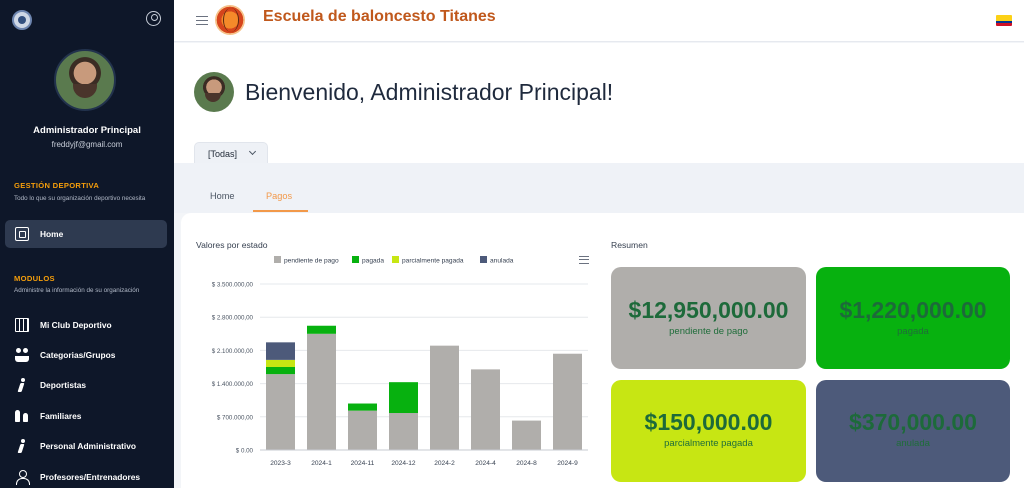  I want to click on sidebar-item-label: Profesores/Entrenadores, so click(90, 477).